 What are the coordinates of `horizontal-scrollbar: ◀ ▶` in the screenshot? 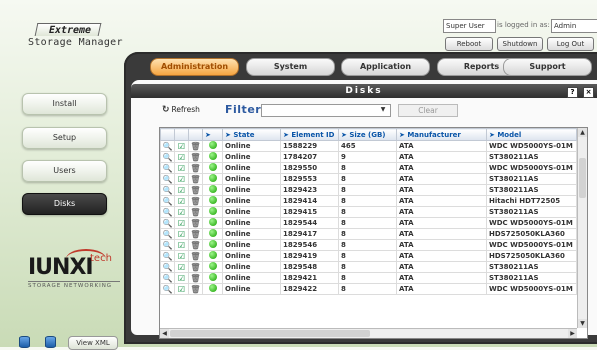 It's located at (368, 333).